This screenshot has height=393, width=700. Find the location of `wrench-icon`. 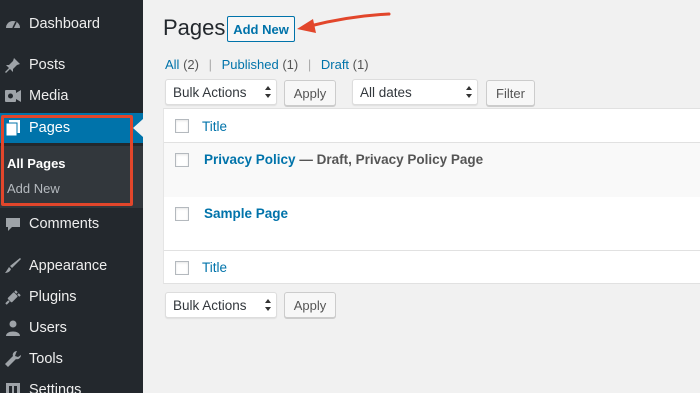

wrench-icon is located at coordinates (13, 359).